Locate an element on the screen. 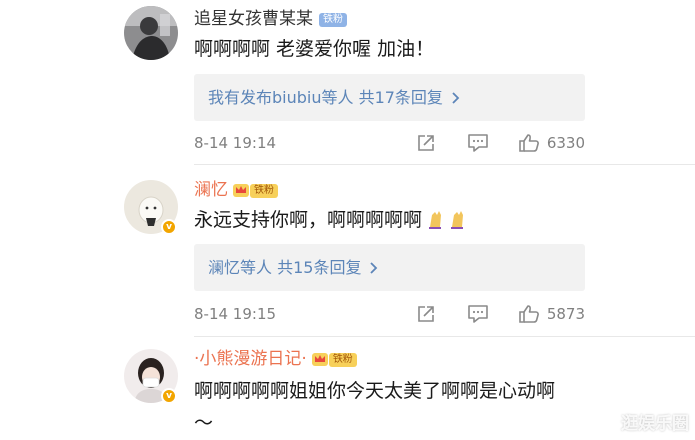  username-text: ·小熊漫游日记· is located at coordinates (250, 359).